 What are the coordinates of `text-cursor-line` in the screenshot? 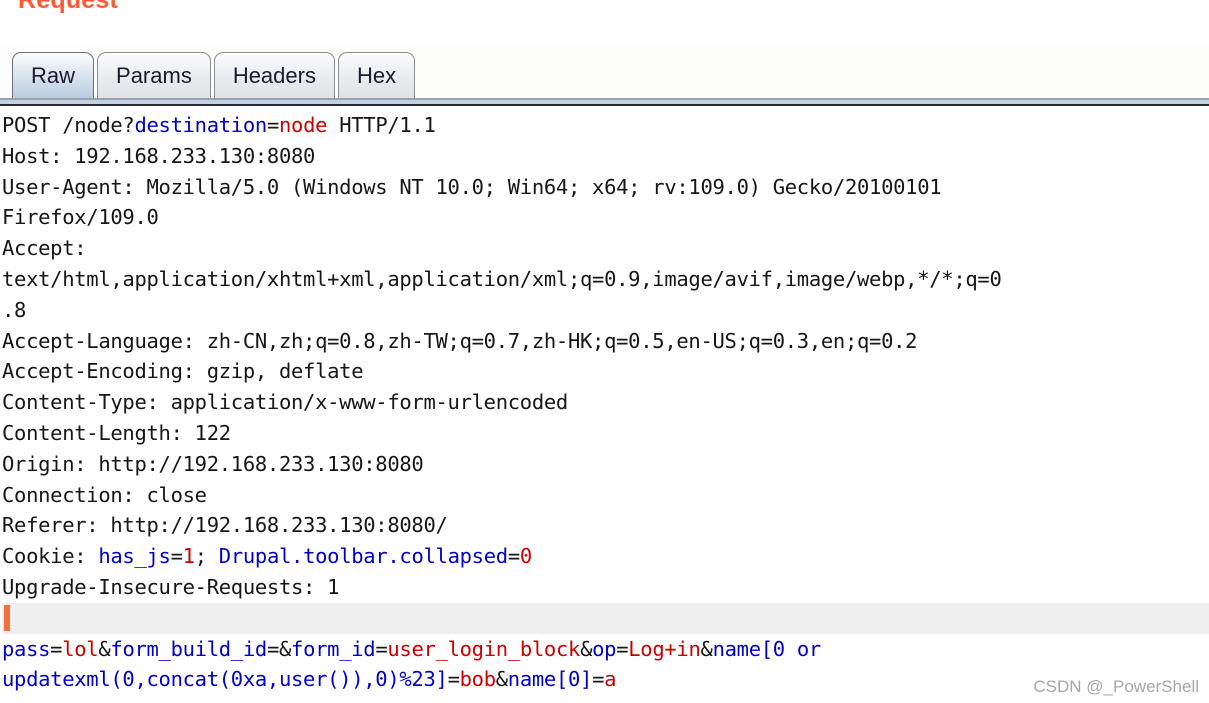 It's located at (605, 618).